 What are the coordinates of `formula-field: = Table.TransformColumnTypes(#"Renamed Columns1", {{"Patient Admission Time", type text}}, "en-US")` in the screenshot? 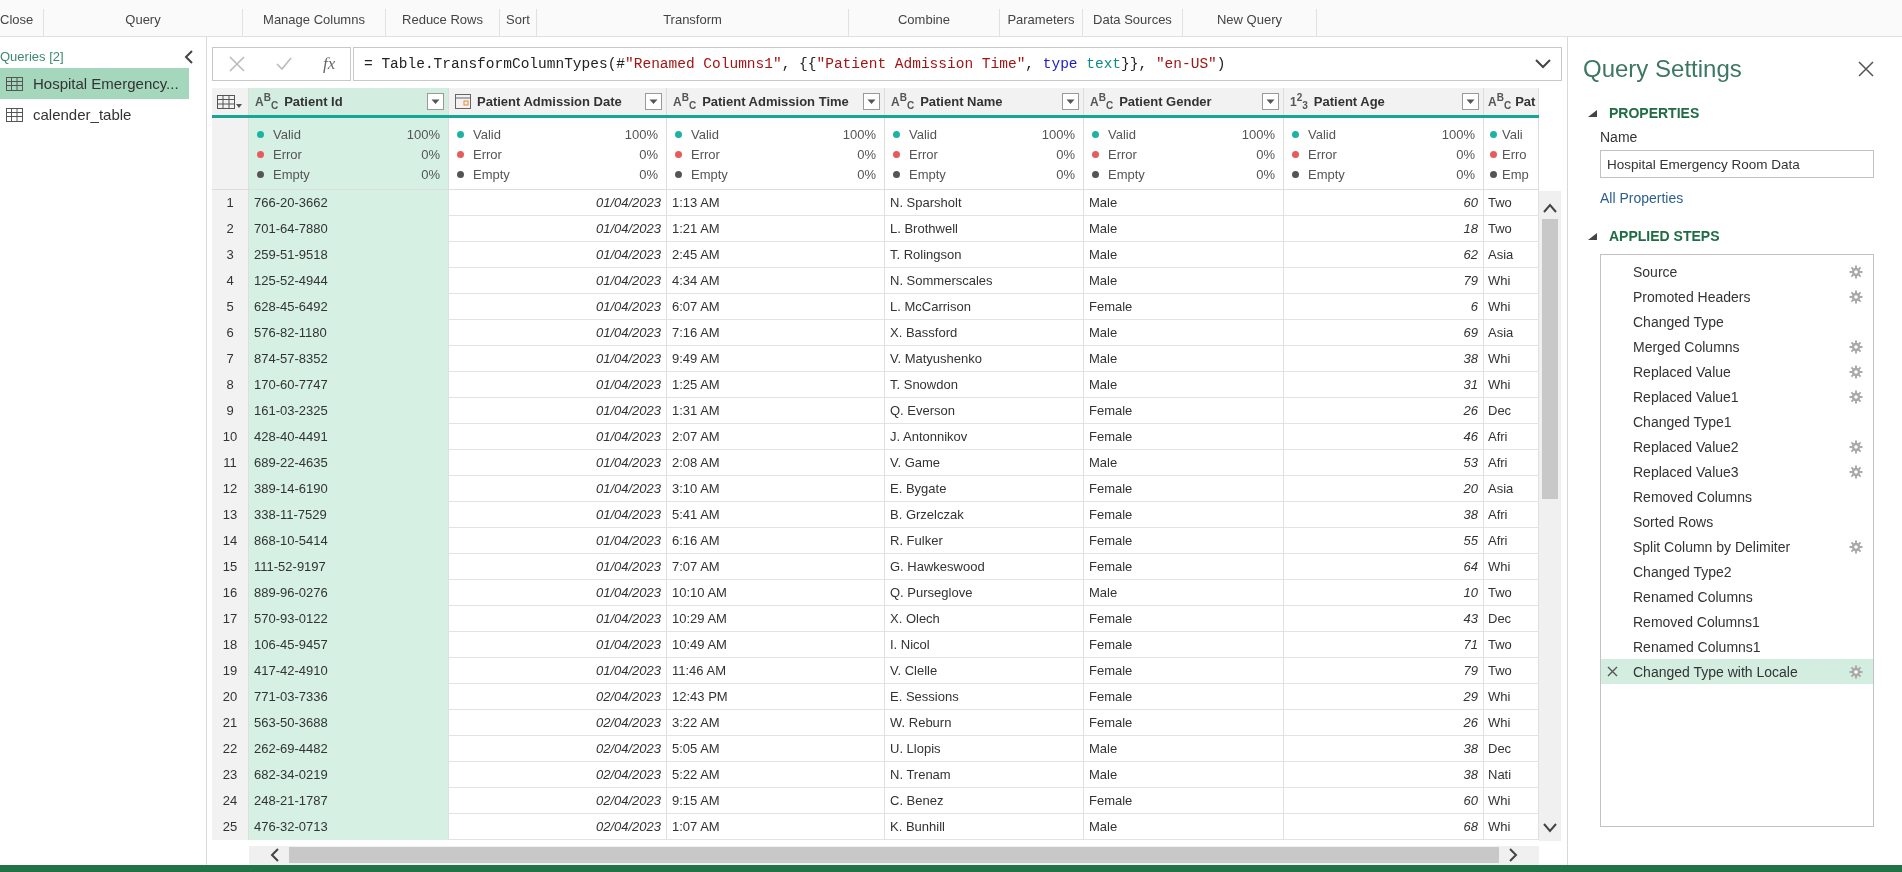 It's located at (957, 64).